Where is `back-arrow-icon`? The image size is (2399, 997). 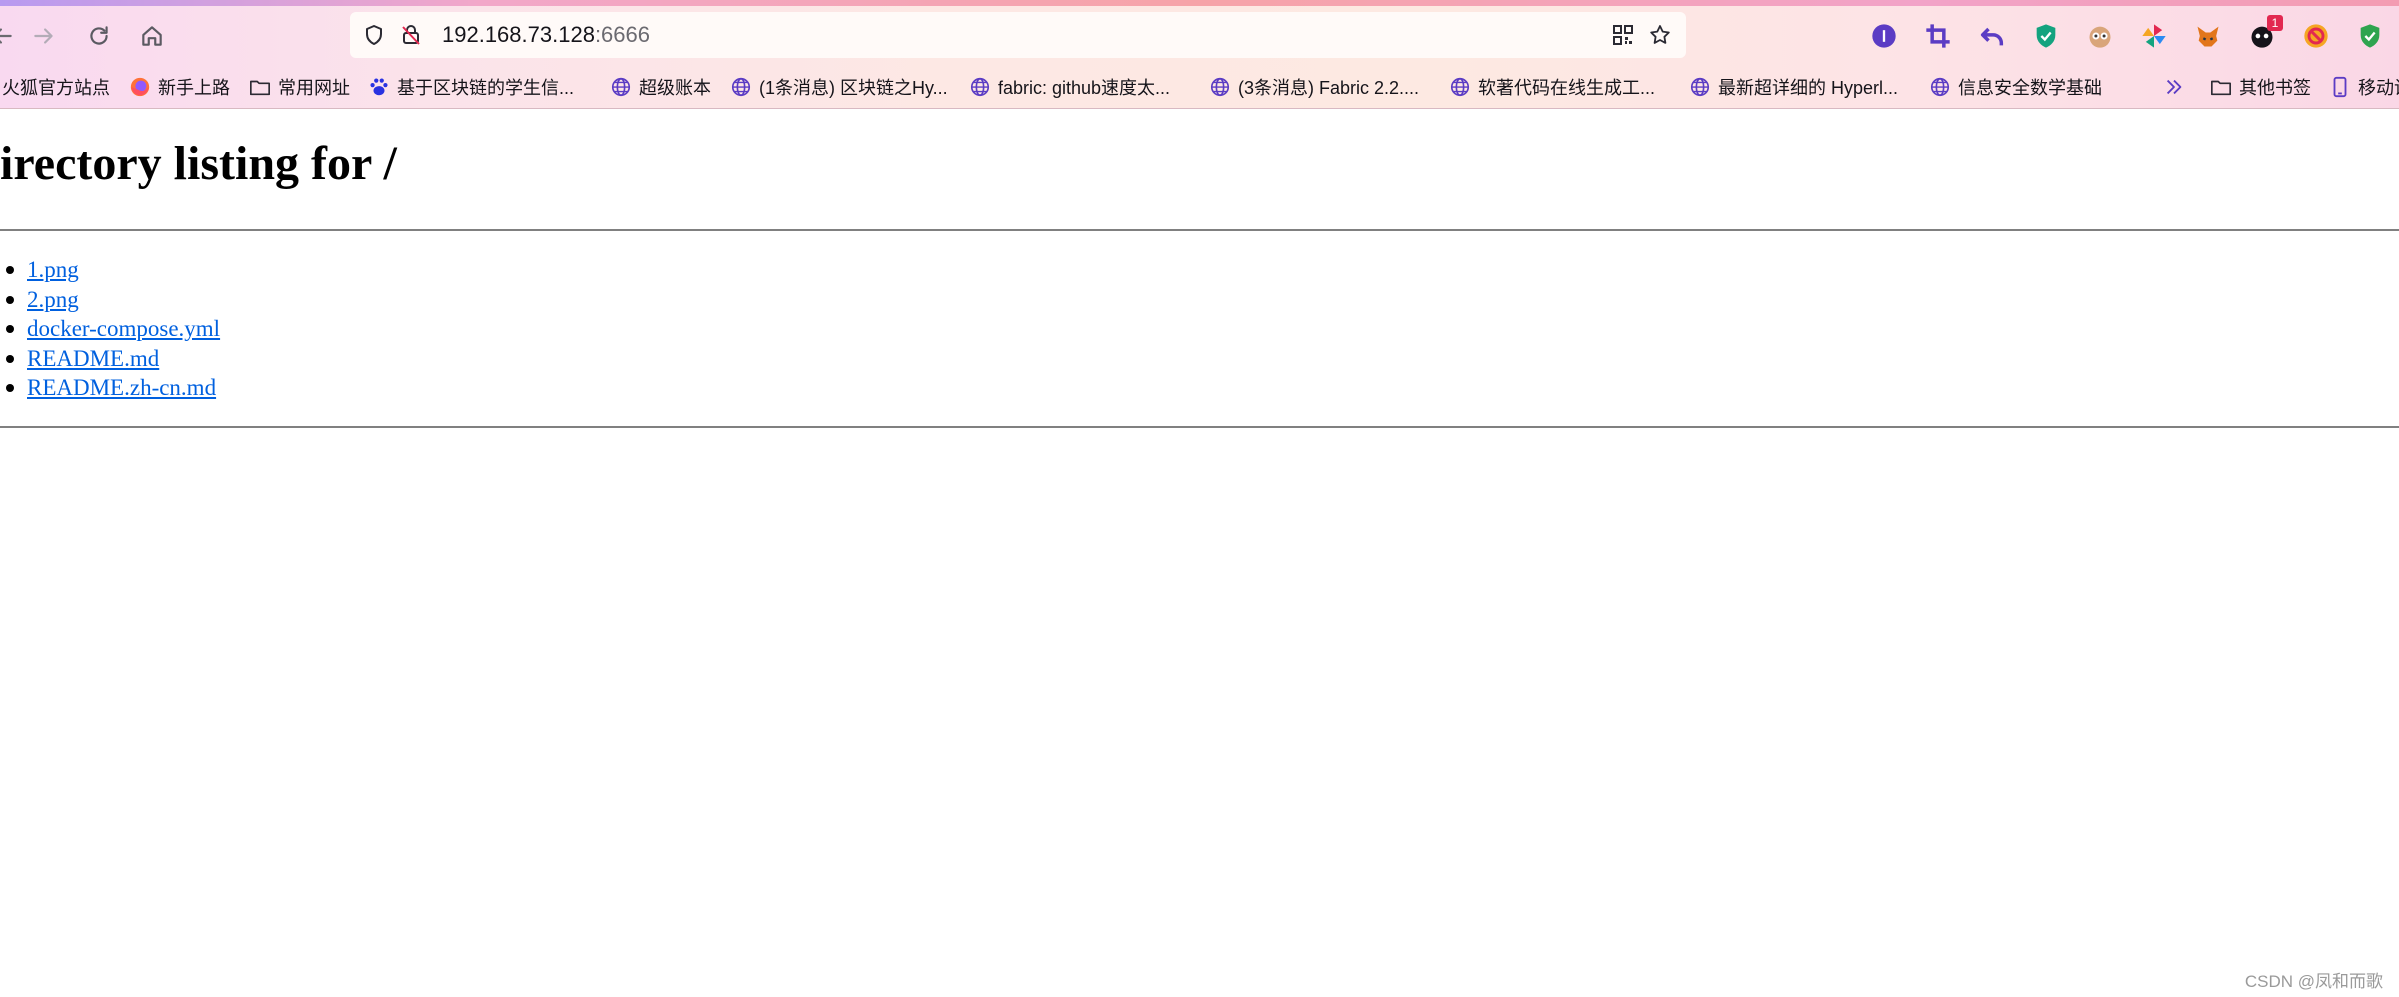 back-arrow-icon is located at coordinates (6, 36).